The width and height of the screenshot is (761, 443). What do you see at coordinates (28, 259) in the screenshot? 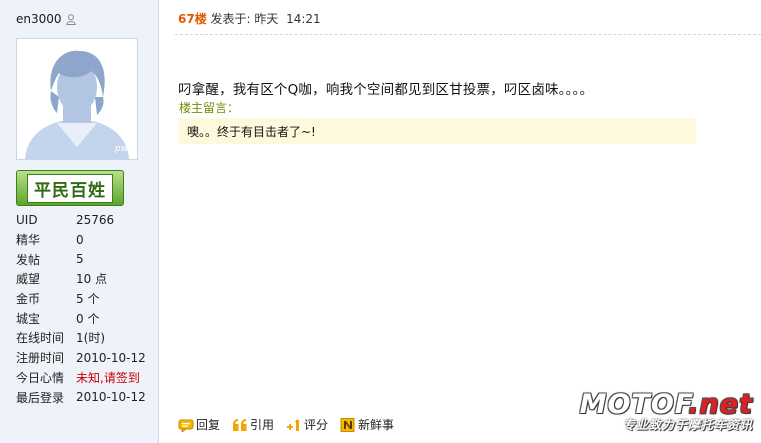
I see `stat-label: 发帖` at bounding box center [28, 259].